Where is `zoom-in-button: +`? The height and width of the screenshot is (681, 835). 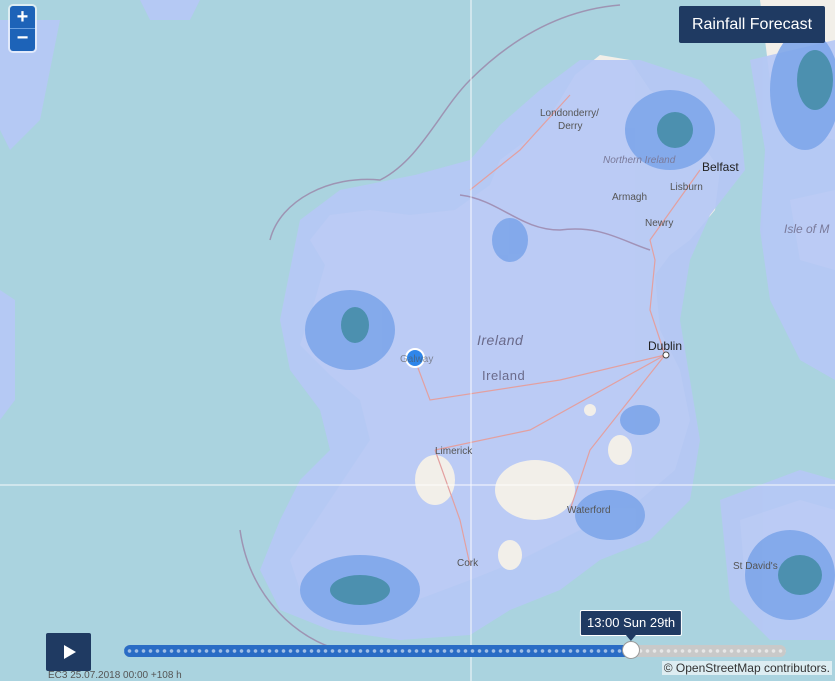 zoom-in-button: + is located at coordinates (22, 17).